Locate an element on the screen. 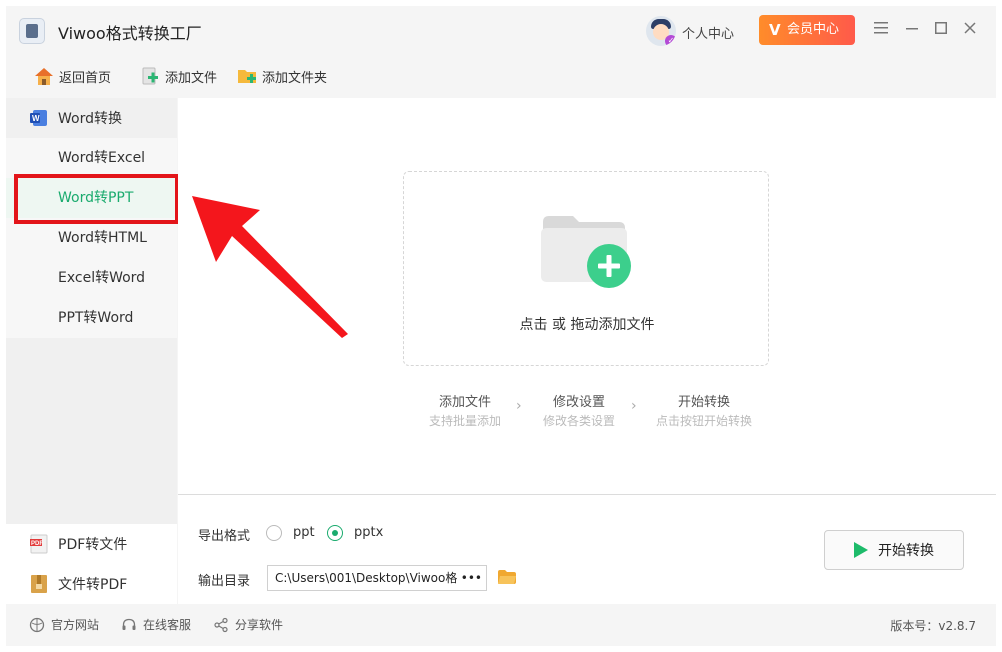  file-dropzone: 点击 或 拖动添加文件 is located at coordinates (586, 268).